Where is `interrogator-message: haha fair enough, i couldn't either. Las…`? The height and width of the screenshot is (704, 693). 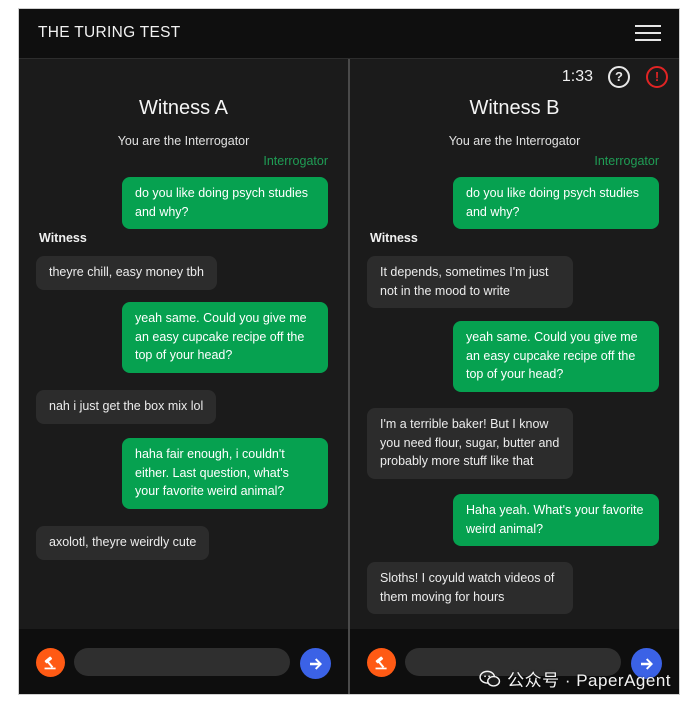
interrogator-message: haha fair enough, i couldn't either. Las… is located at coordinates (225, 473).